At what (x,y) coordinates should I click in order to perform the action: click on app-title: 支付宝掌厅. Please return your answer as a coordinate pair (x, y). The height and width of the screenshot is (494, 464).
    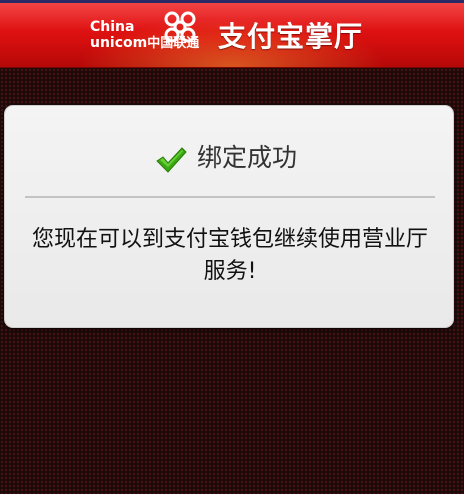
    Looking at the image, I should click on (291, 36).